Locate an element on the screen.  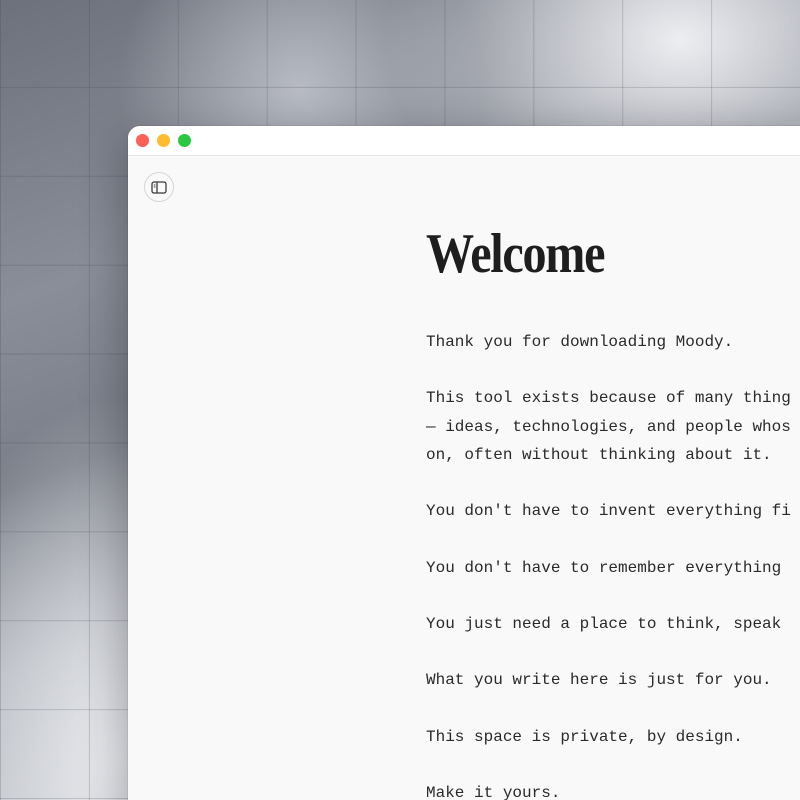
close-window-button is located at coordinates (142, 140).